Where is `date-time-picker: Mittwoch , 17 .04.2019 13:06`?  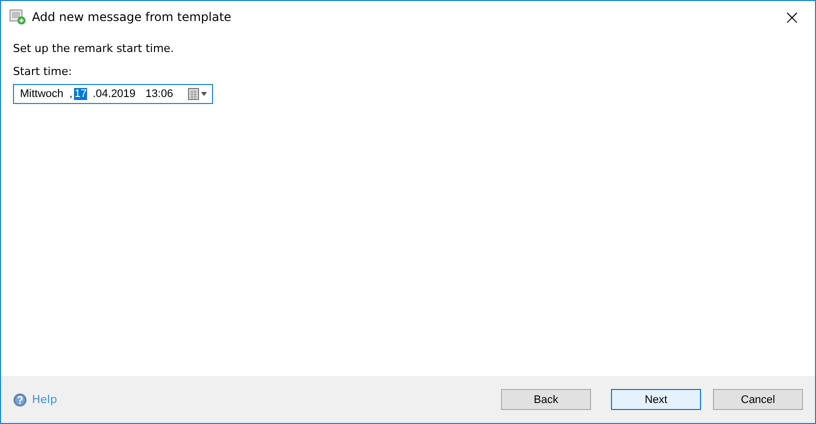 date-time-picker: Mittwoch , 17 .04.2019 13:06 is located at coordinates (113, 94).